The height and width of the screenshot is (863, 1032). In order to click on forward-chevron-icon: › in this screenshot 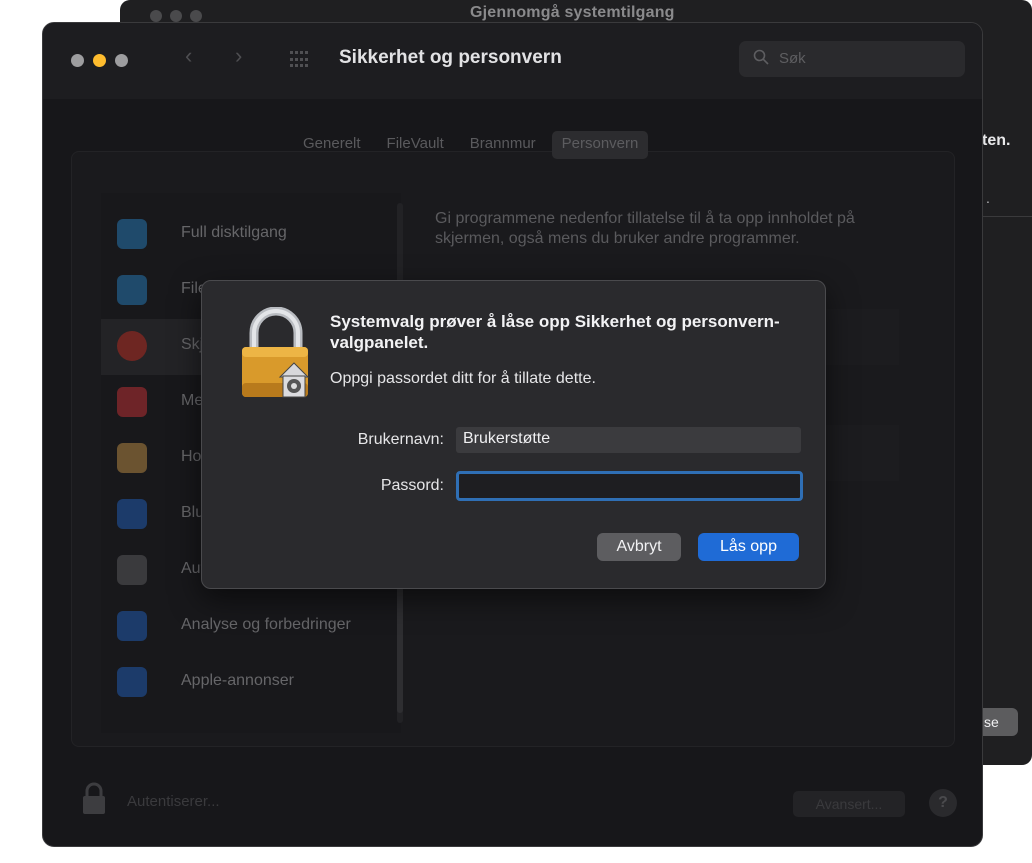, I will do `click(238, 56)`.